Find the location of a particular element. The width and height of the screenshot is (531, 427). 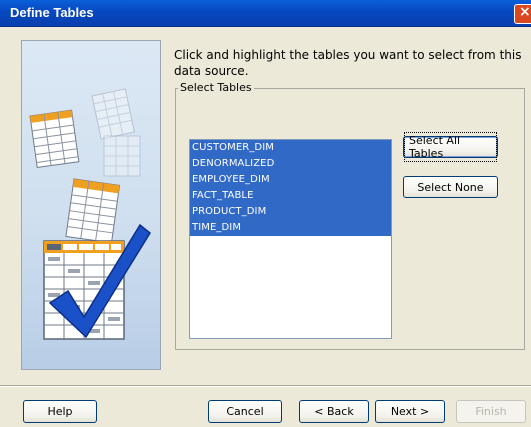

cancel-label: Cancel is located at coordinates (245, 411).